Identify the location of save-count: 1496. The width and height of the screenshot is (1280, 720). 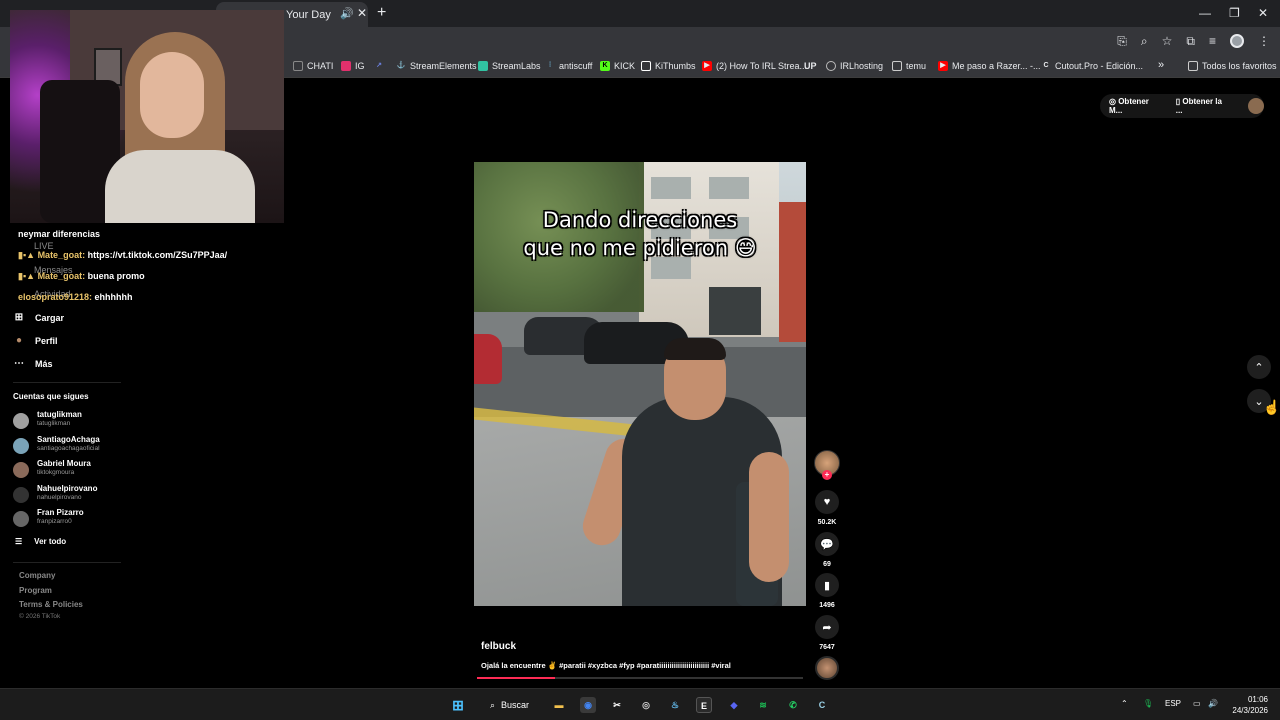
(827, 605).